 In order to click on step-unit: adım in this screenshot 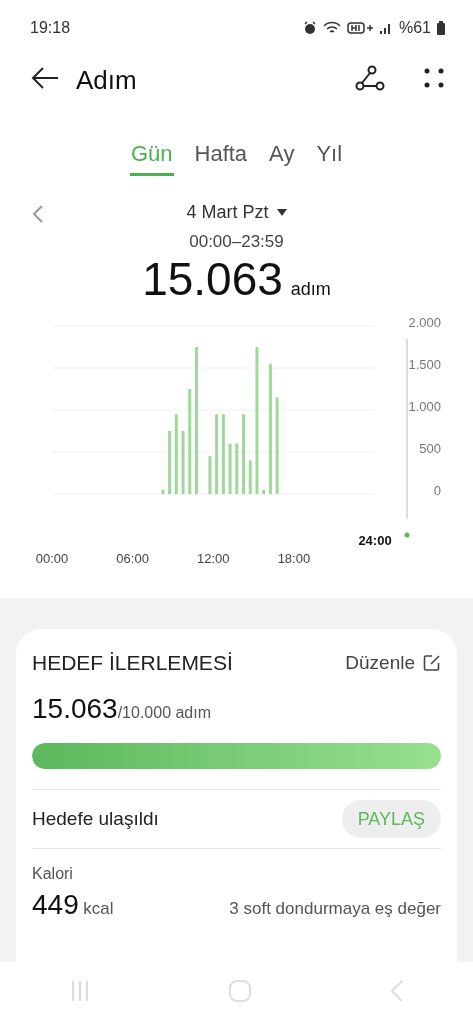, I will do `click(310, 289)`.